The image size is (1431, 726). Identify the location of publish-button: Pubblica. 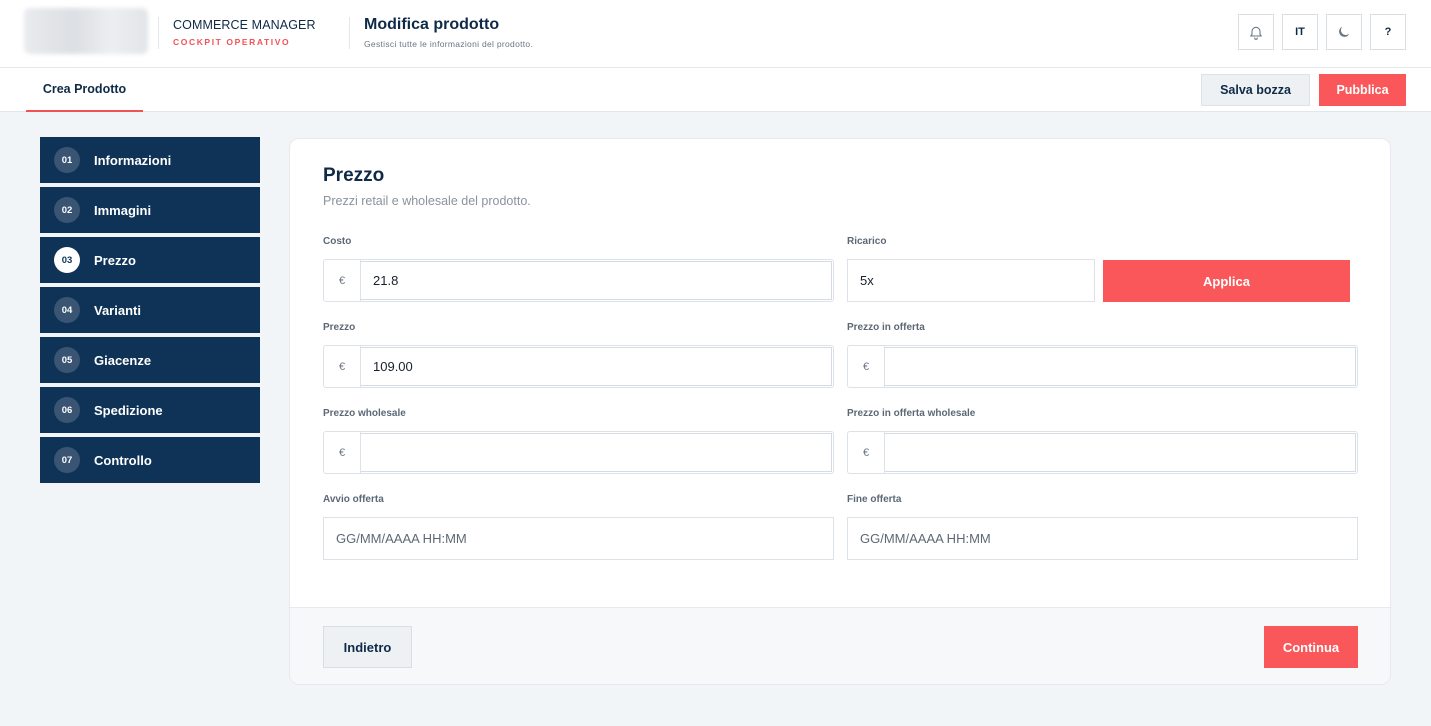
(1362, 90).